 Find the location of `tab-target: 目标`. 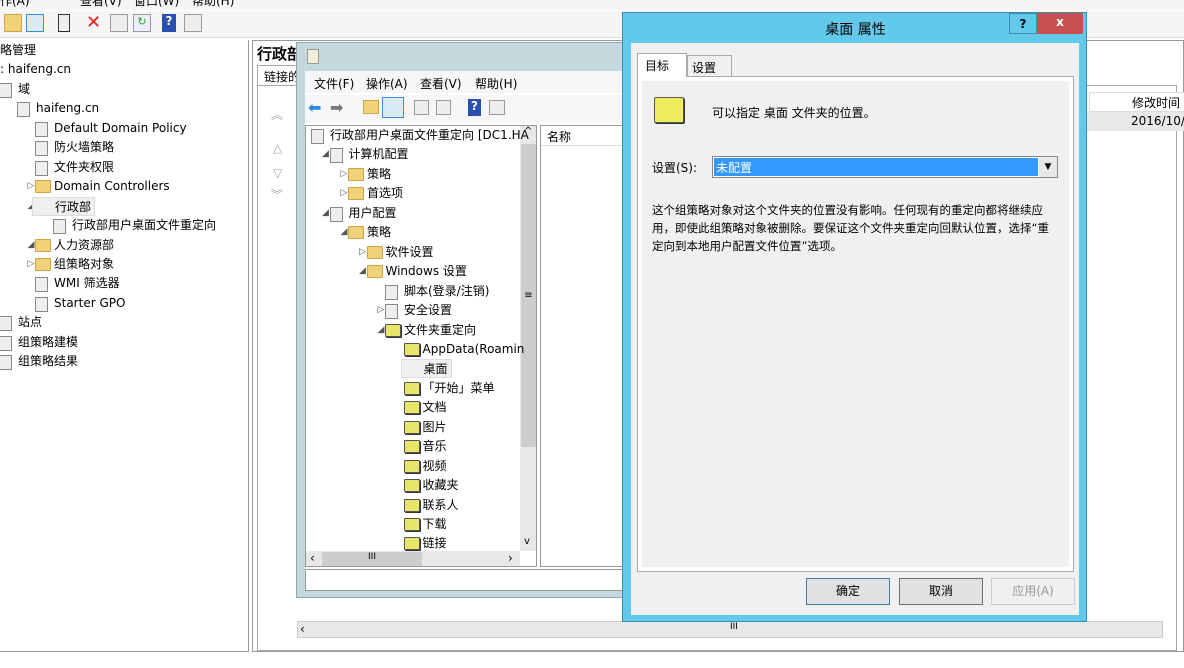

tab-target: 目标 is located at coordinates (662, 65).